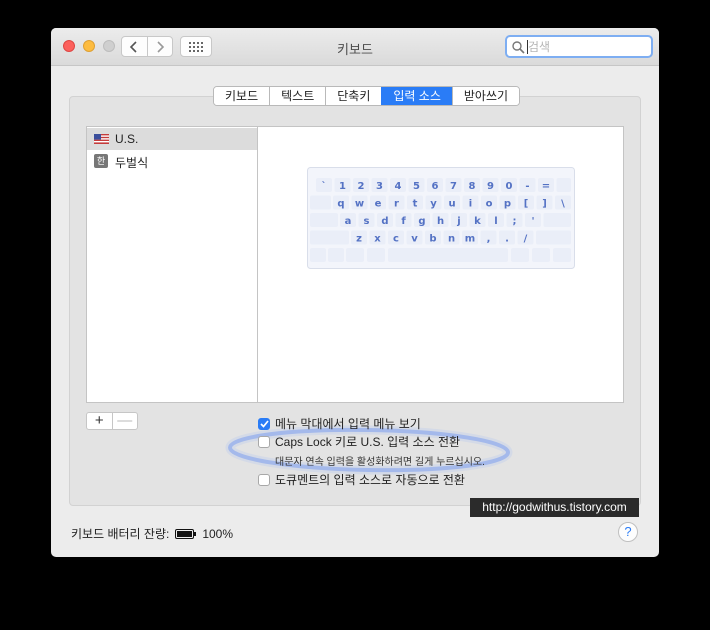  I want to click on help-button: ?, so click(628, 532).